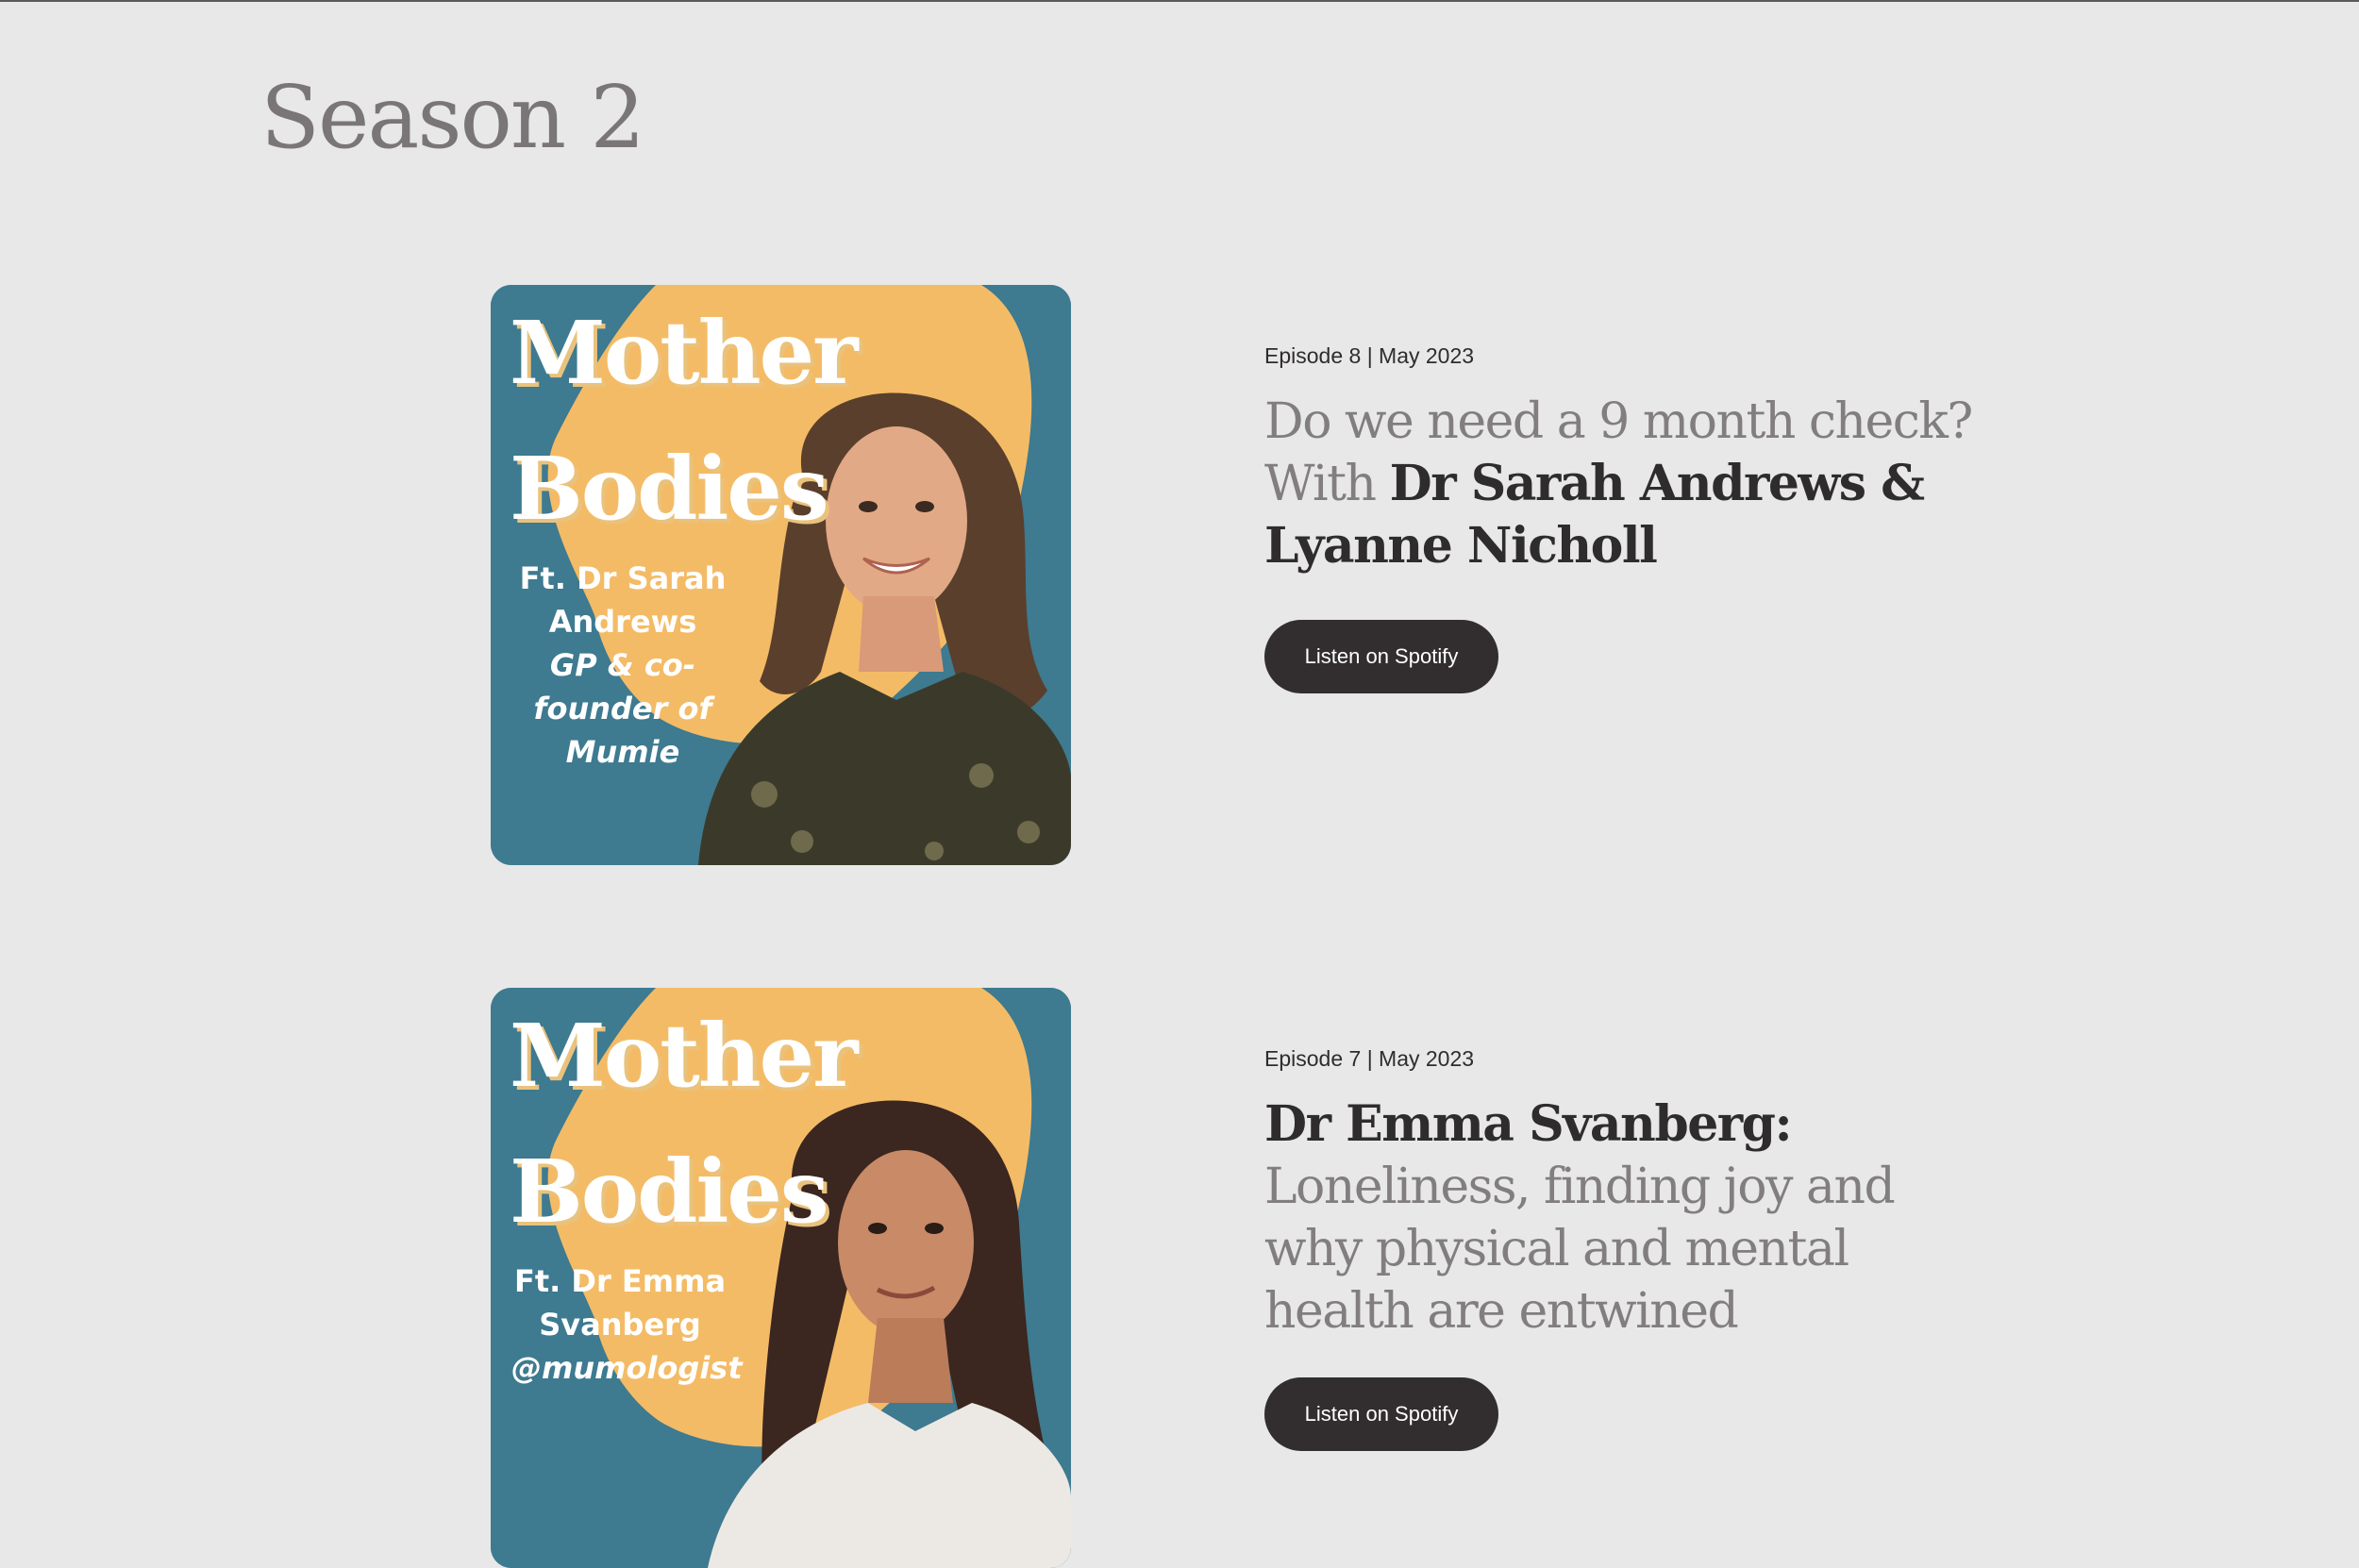  What do you see at coordinates (1369, 1058) in the screenshot?
I see `episode-meta: Episode 7 | May 2023` at bounding box center [1369, 1058].